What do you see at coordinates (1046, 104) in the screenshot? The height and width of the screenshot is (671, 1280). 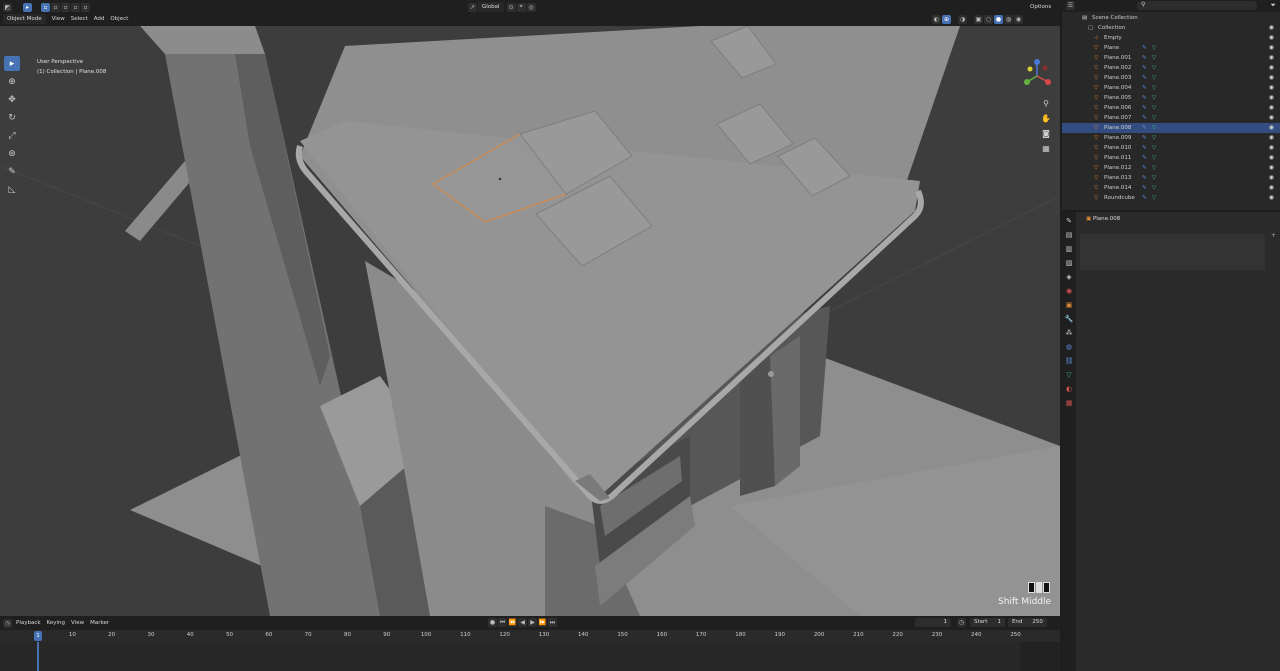 I see `zoom-icon: ⚲` at bounding box center [1046, 104].